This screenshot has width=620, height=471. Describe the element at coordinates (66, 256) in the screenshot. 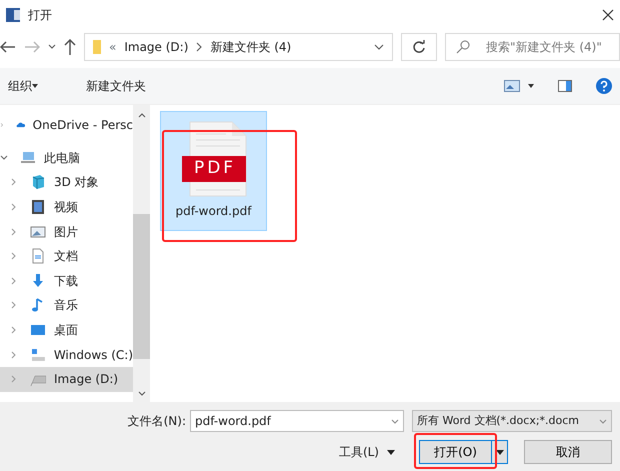

I see `sidebar-item: 文档` at that location.